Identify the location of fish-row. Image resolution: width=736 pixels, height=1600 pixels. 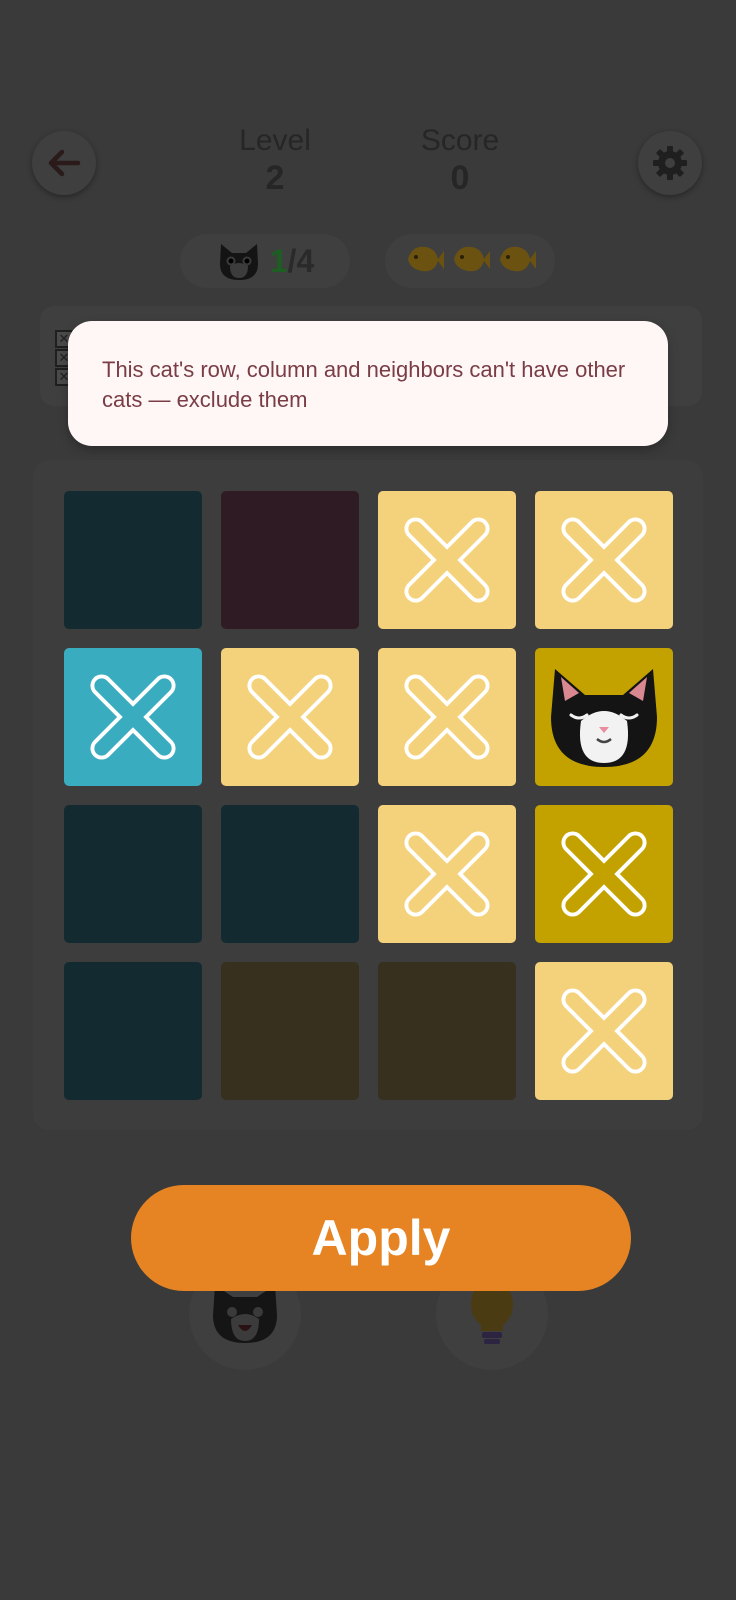
(470, 261).